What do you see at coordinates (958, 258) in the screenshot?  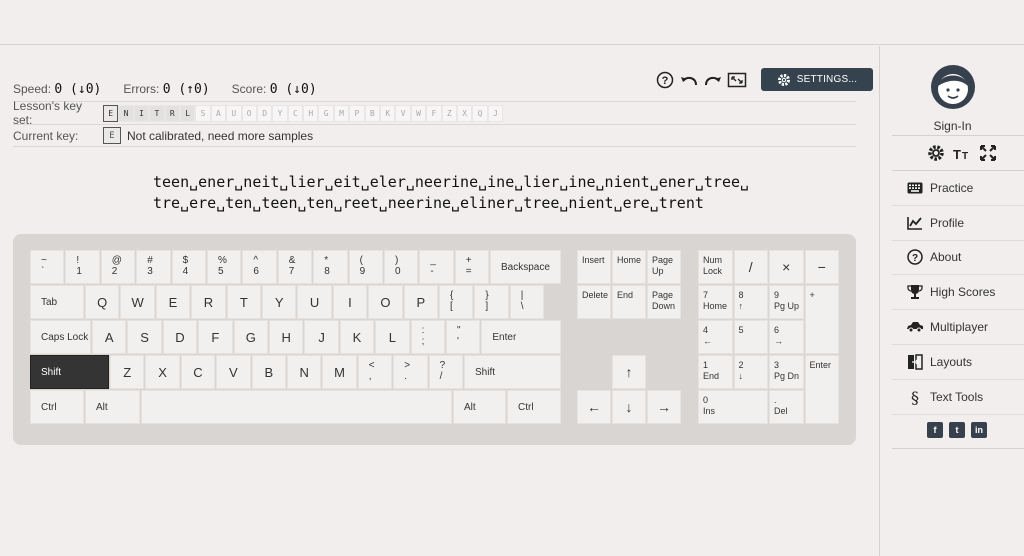 I see `sidebar-item-about: ? About` at bounding box center [958, 258].